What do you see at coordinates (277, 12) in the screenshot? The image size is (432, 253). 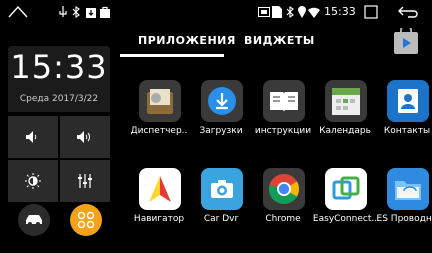 I see `sim-icon` at bounding box center [277, 12].